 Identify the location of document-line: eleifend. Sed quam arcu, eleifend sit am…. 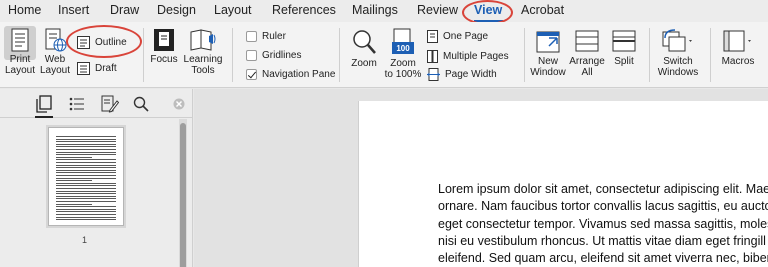
(603, 258).